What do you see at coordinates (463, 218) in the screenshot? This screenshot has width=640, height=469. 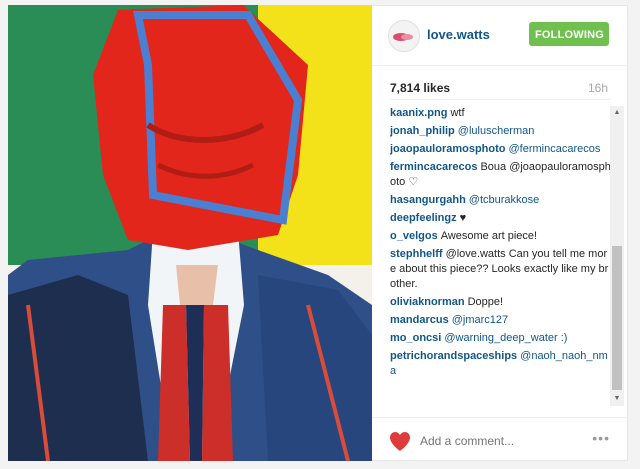 I see `comment-text: ♥` at bounding box center [463, 218].